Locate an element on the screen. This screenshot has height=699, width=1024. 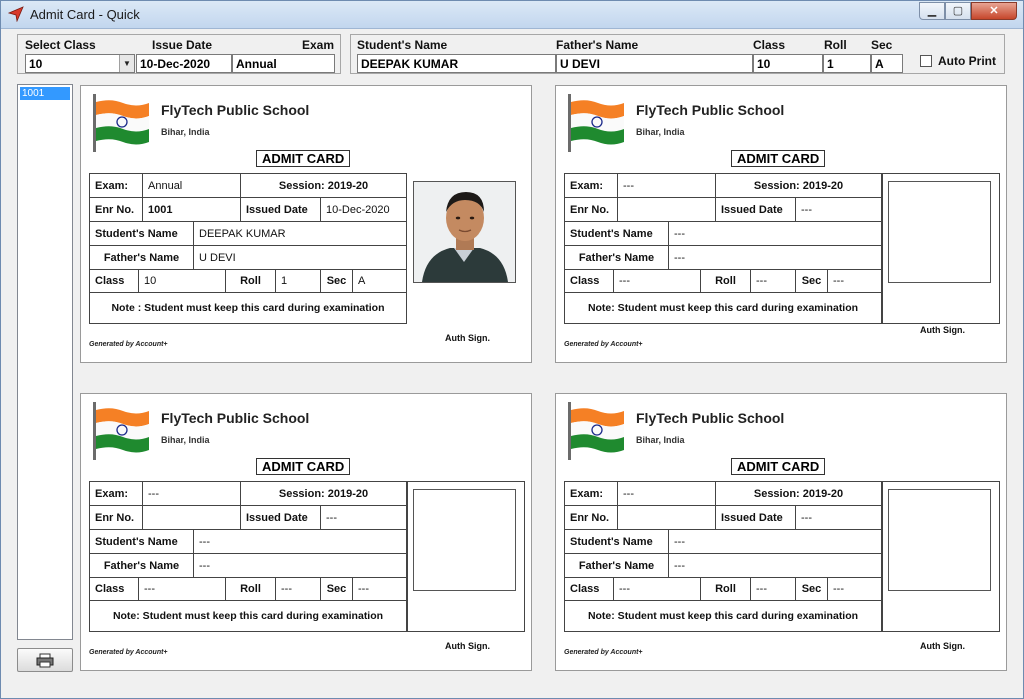
maximize-button: ▢ is located at coordinates (958, 11).